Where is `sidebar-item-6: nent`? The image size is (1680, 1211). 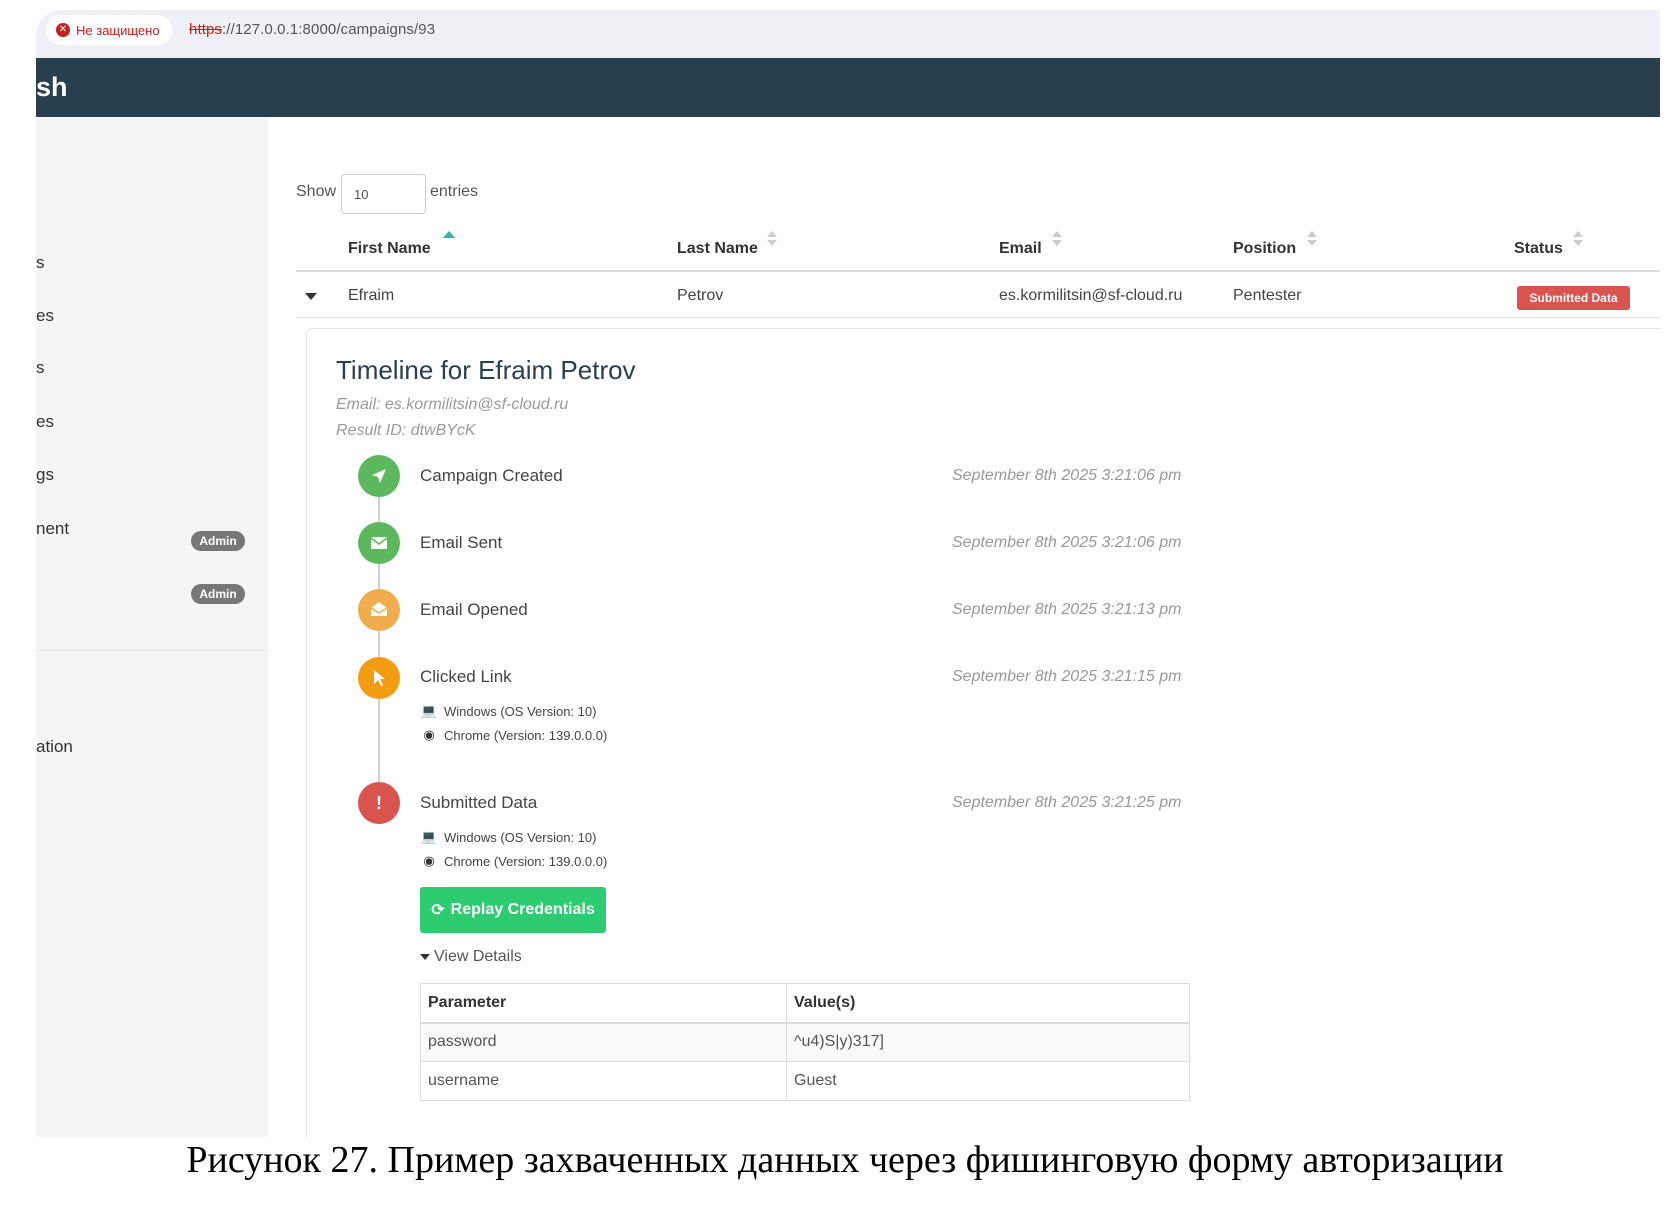 sidebar-item-6: nent is located at coordinates (52, 529).